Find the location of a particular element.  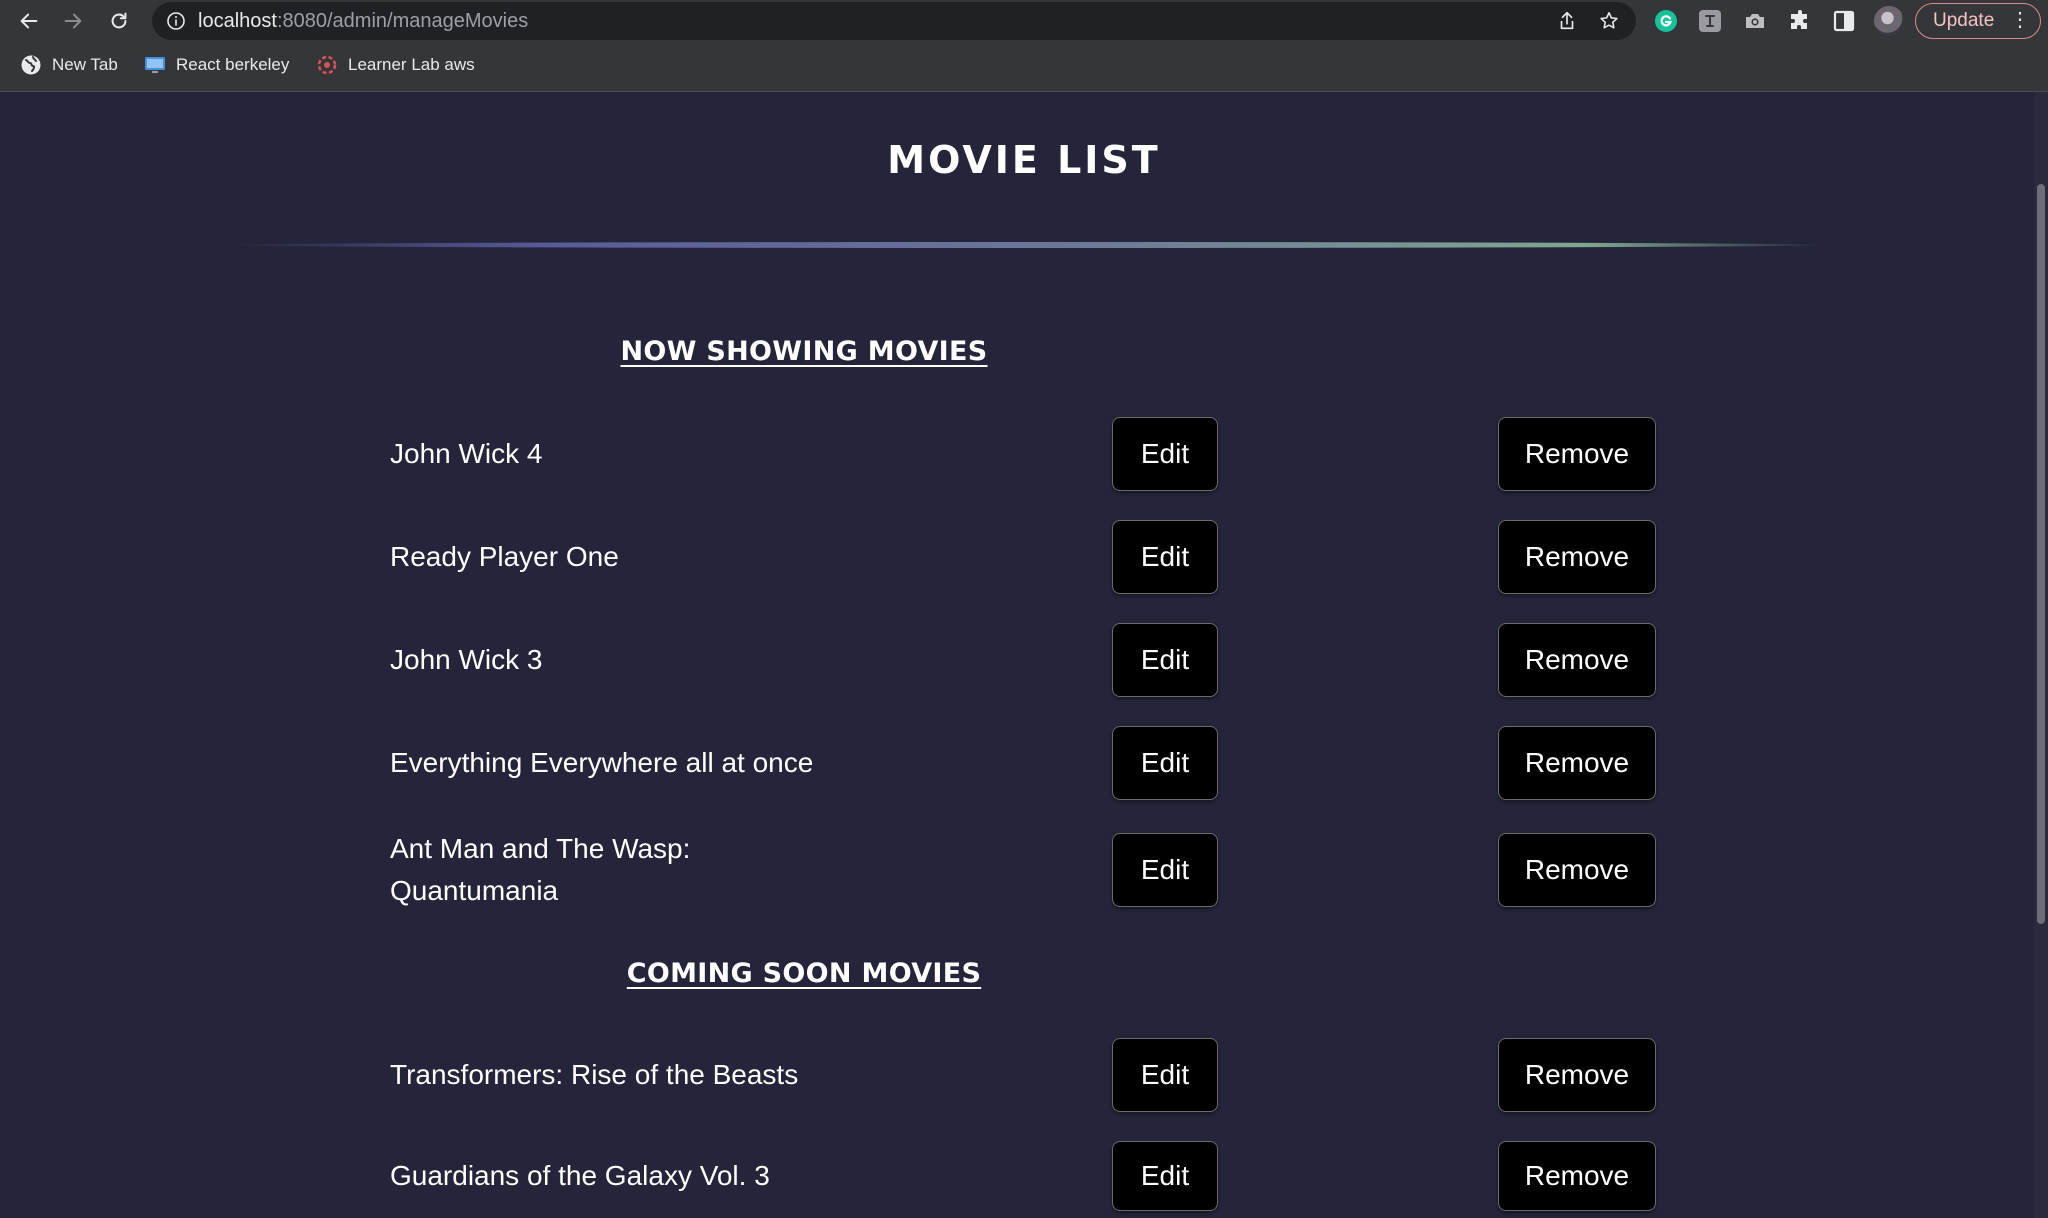

movie-title: Everything Everywhere all at once is located at coordinates (602, 762).